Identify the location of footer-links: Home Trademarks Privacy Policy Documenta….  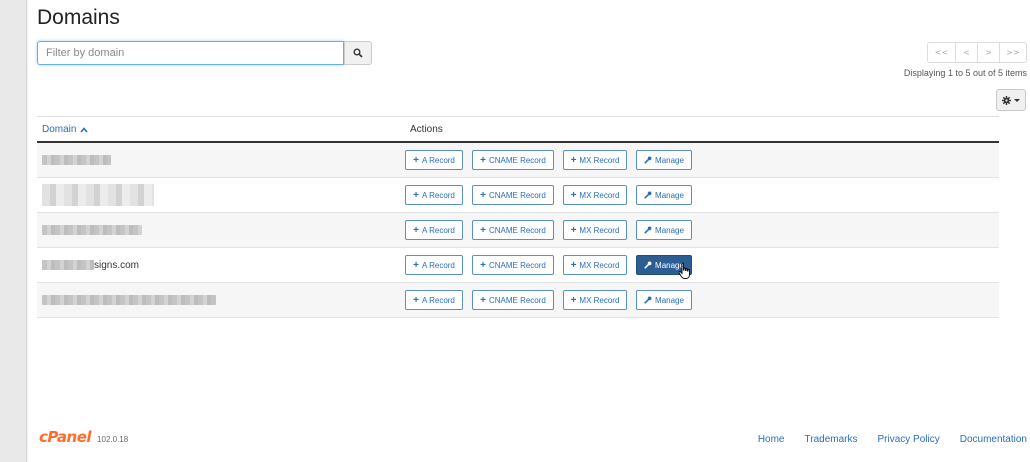
(892, 439).